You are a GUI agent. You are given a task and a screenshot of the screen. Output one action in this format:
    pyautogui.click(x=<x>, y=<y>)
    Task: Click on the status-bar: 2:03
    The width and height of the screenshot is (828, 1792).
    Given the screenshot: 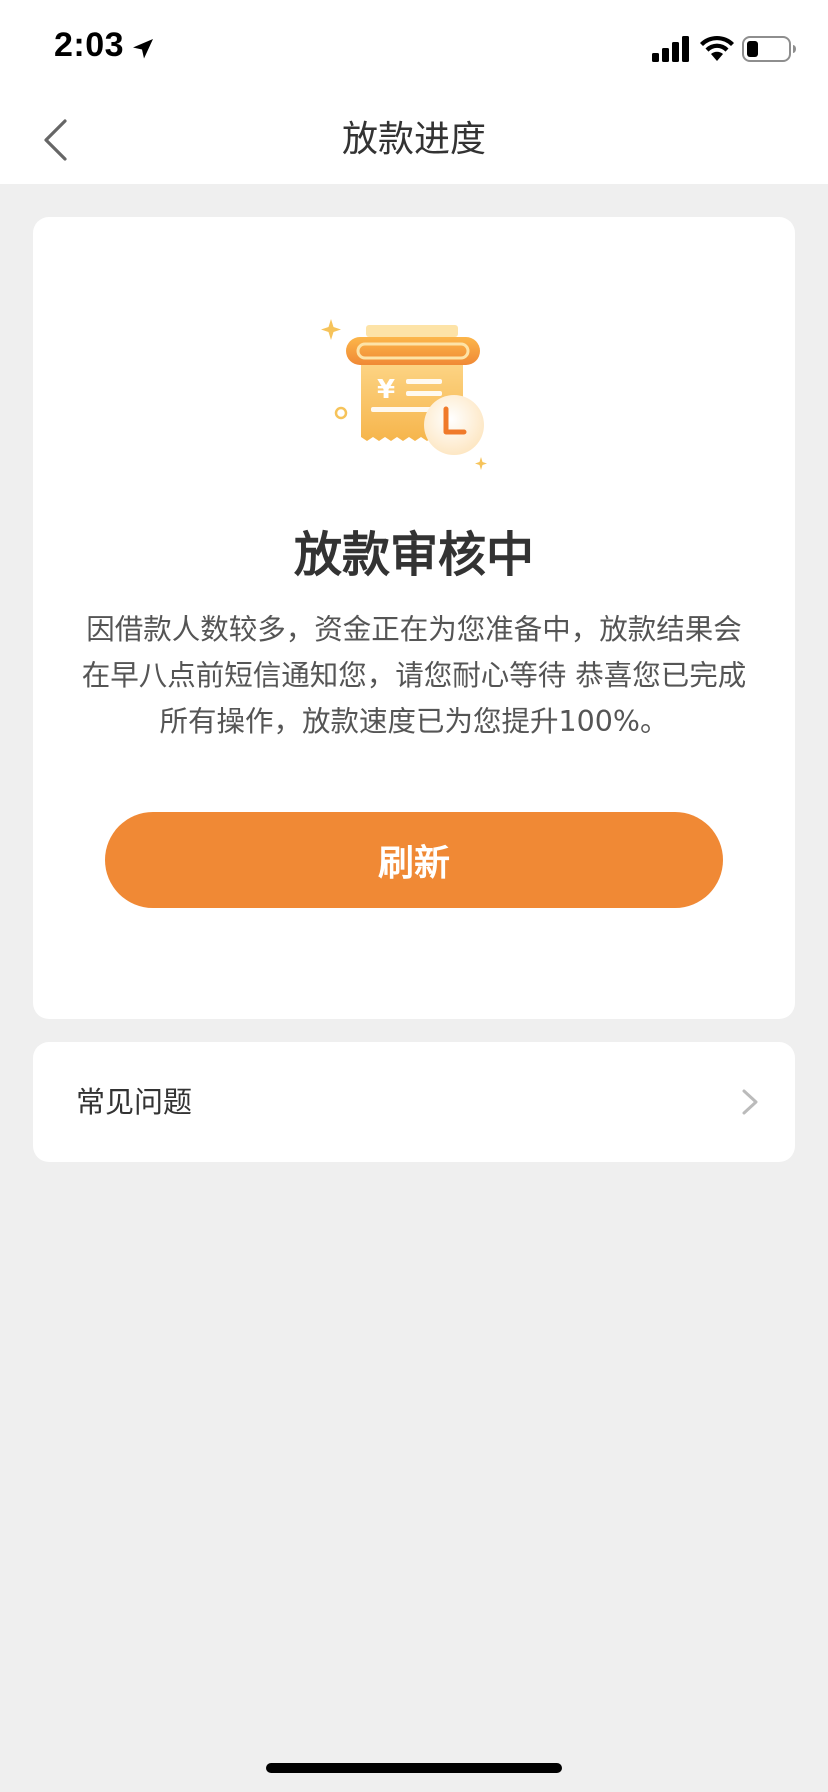 What is the action you would take?
    pyautogui.click(x=414, y=48)
    